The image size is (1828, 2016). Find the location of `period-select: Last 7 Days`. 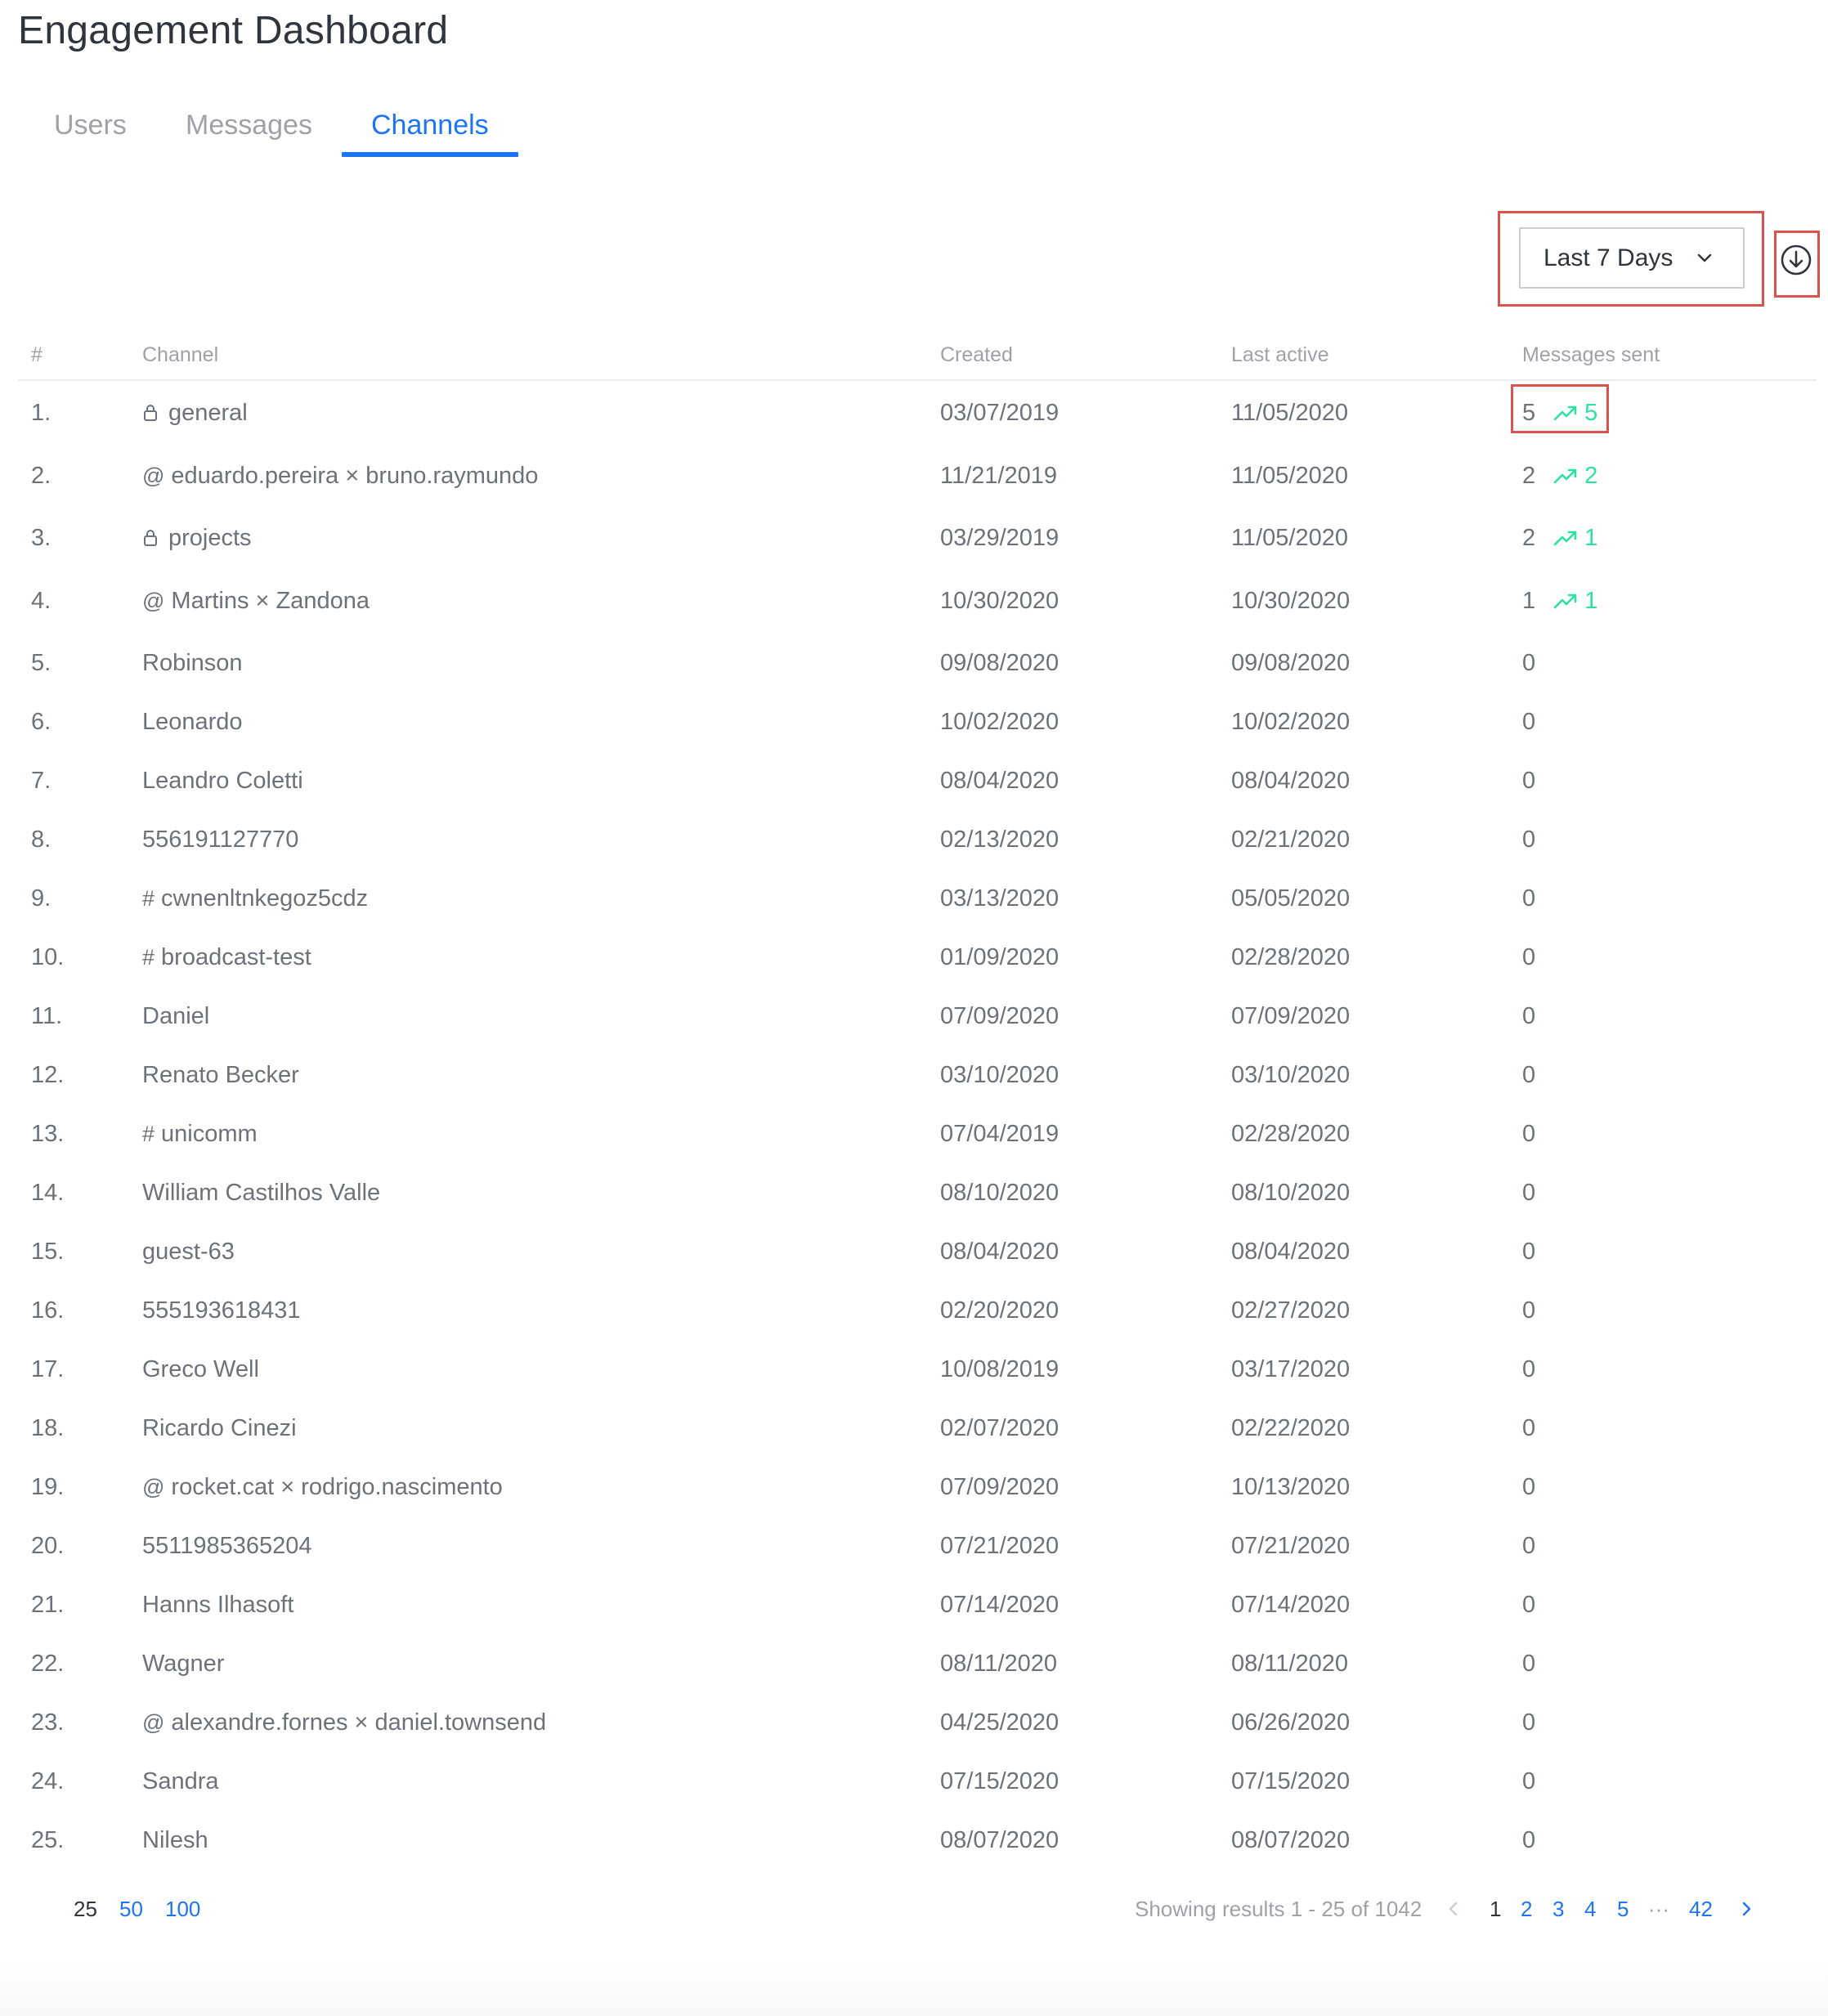

period-select: Last 7 Days is located at coordinates (1632, 258).